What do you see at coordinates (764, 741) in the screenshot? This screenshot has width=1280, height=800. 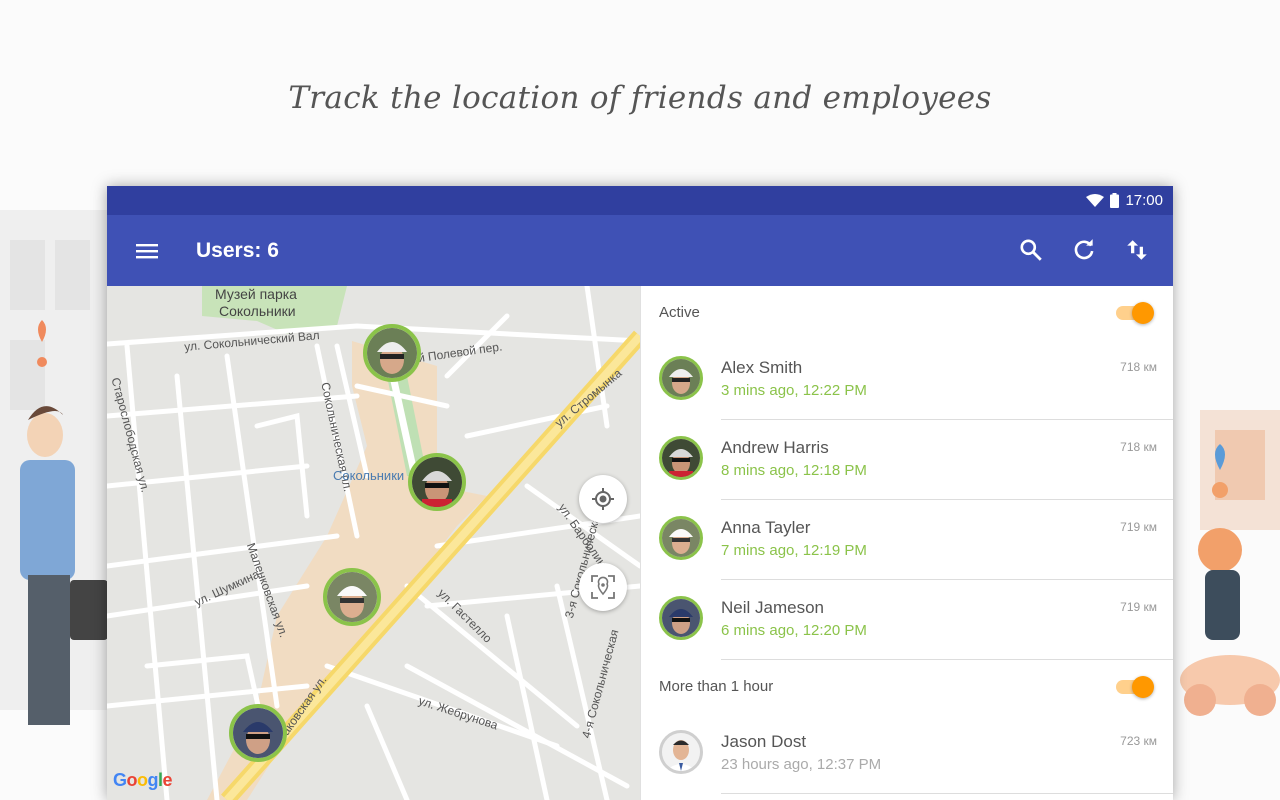 I see `user-name: Jason Dost` at bounding box center [764, 741].